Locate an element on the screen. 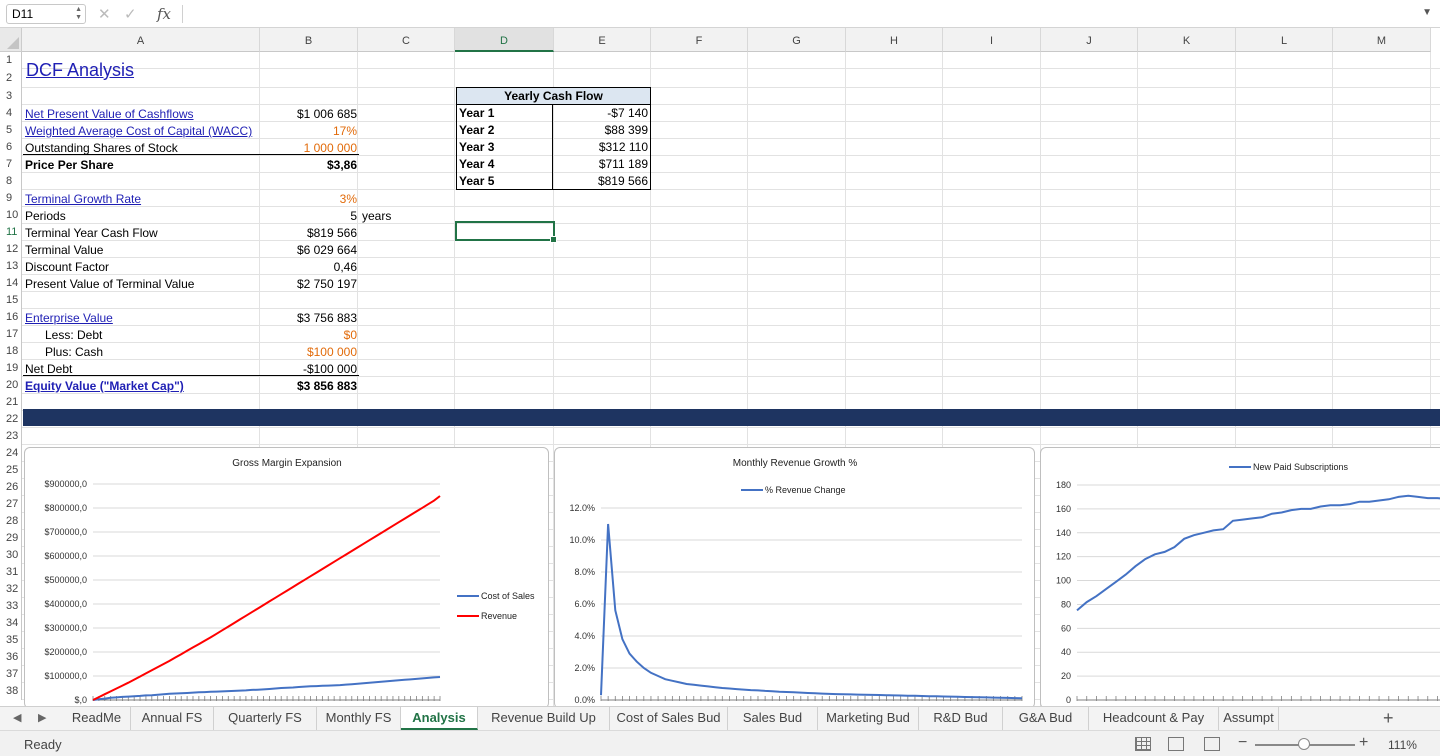 The image size is (1440, 756). name-box-spinner-icon: ▲ ▼ is located at coordinates (78, 14).